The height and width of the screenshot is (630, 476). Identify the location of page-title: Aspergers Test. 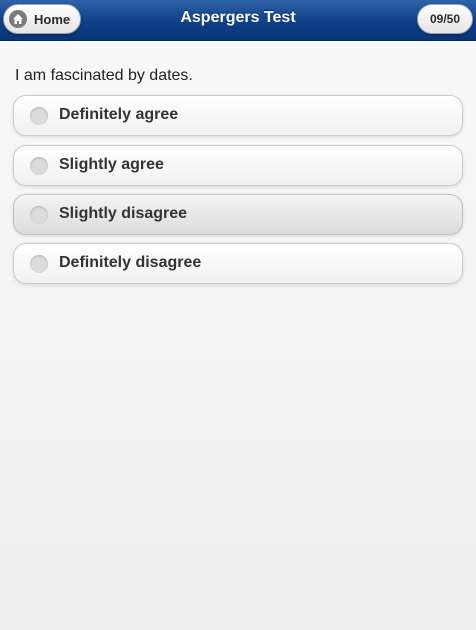
(238, 17).